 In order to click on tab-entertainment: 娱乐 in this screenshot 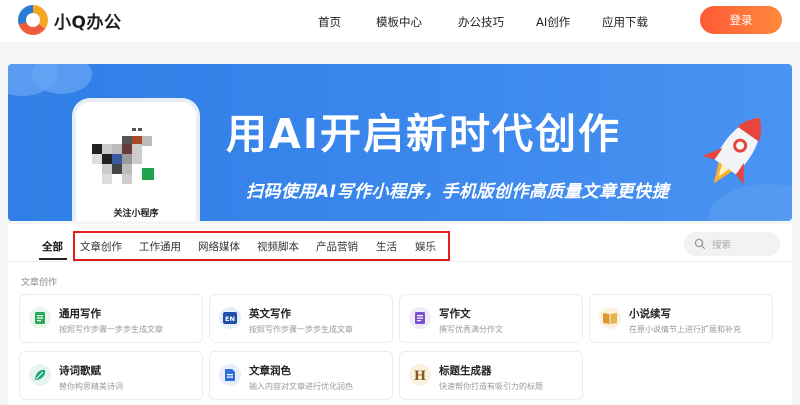, I will do `click(425, 246)`.